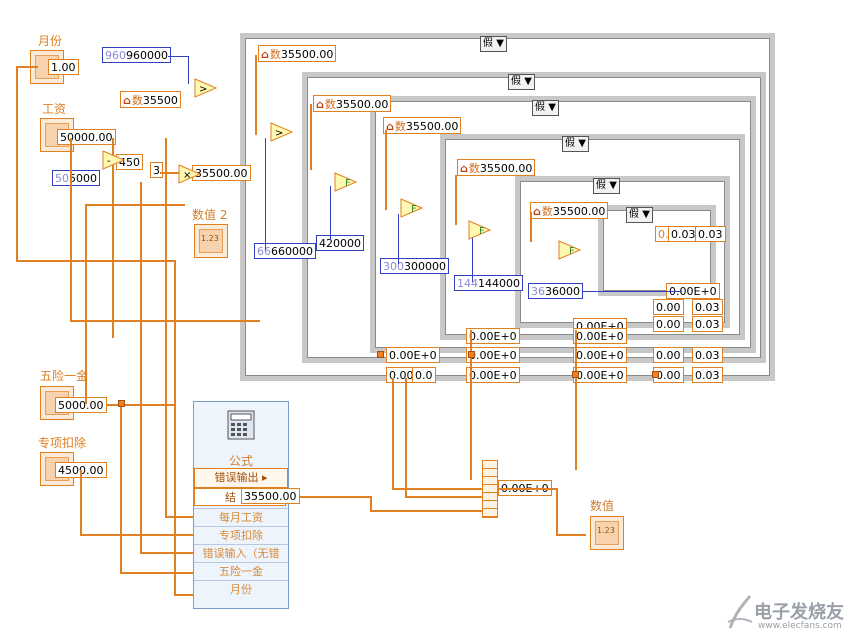 The width and height of the screenshot is (861, 642). What do you see at coordinates (683, 234) in the screenshot?
I see `rate-display-a: 0.03` at bounding box center [683, 234].